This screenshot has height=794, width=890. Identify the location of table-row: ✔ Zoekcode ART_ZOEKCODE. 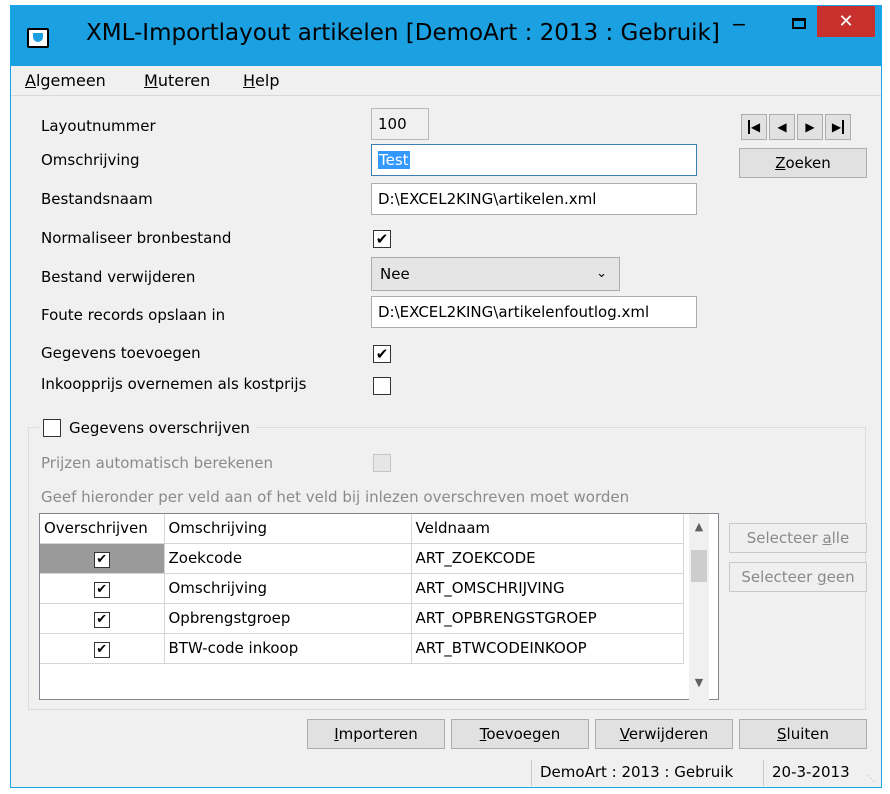
(362, 558).